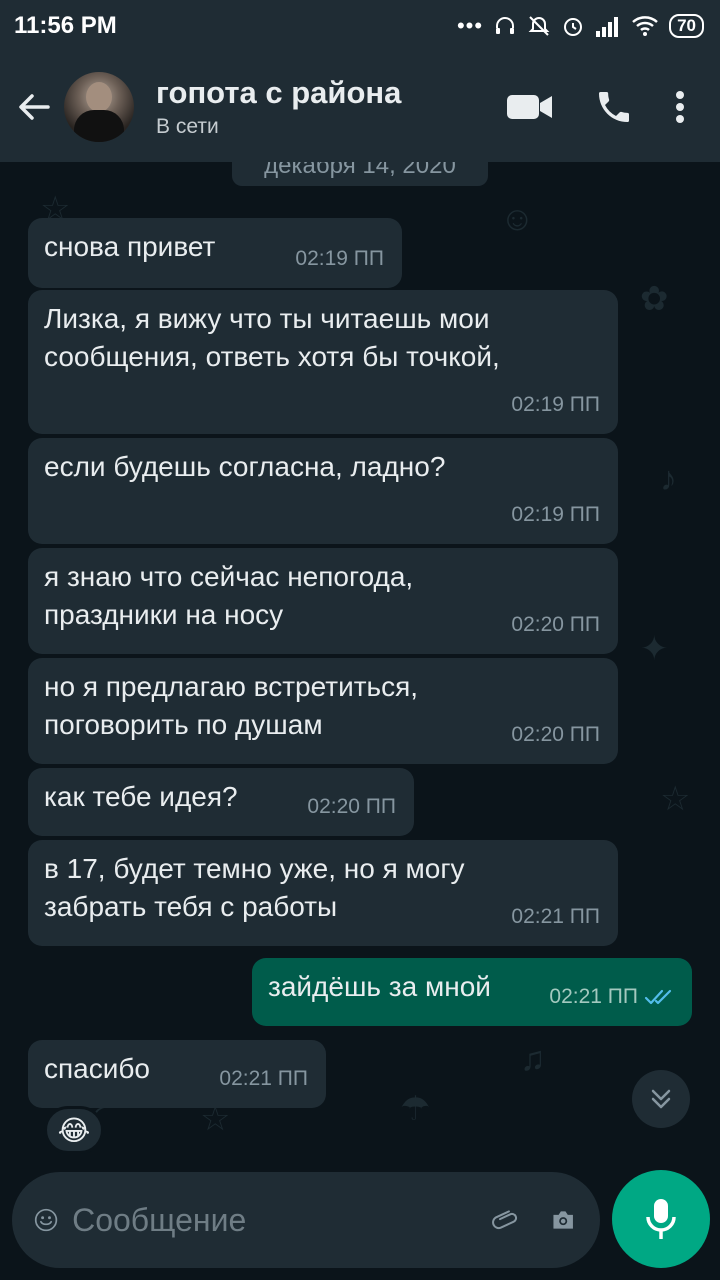 The image size is (720, 1280). Describe the element at coordinates (506, 1220) in the screenshot. I see `paperclip-icon` at that location.